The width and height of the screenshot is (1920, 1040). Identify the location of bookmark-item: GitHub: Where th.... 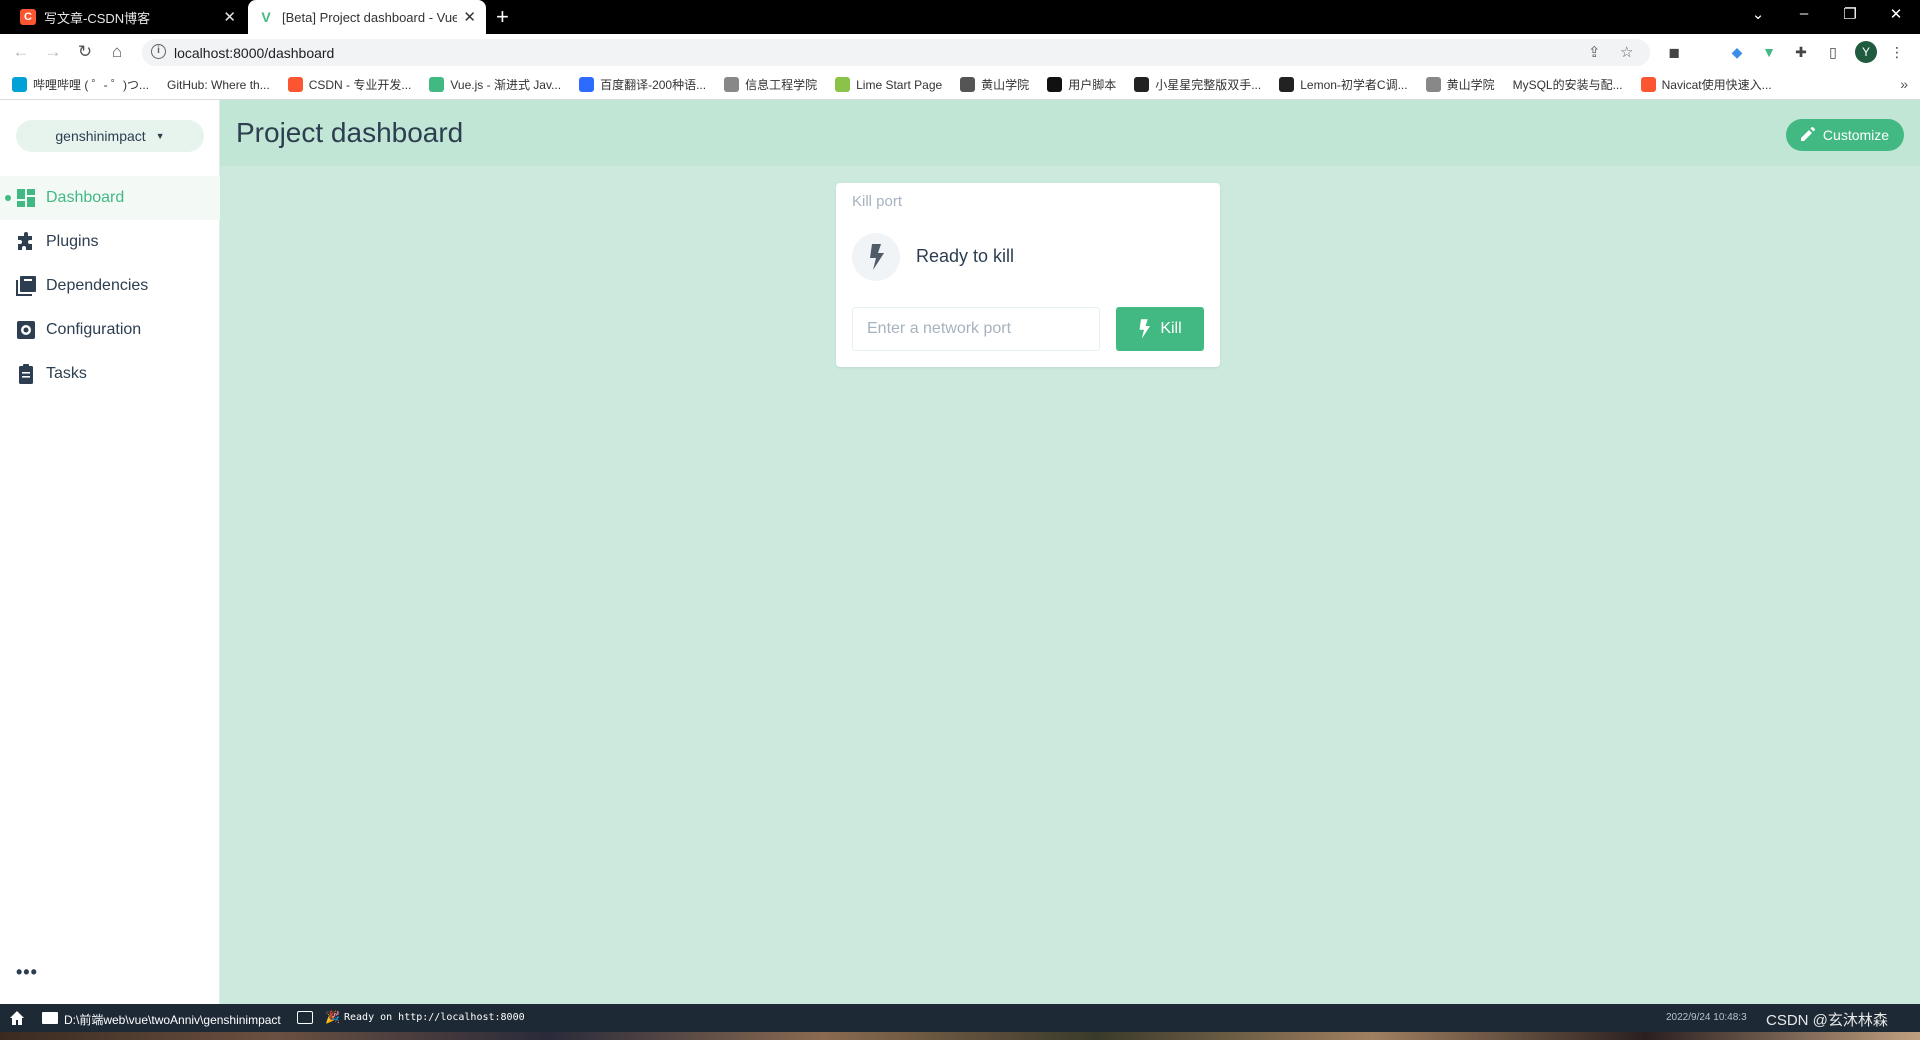
(218, 85).